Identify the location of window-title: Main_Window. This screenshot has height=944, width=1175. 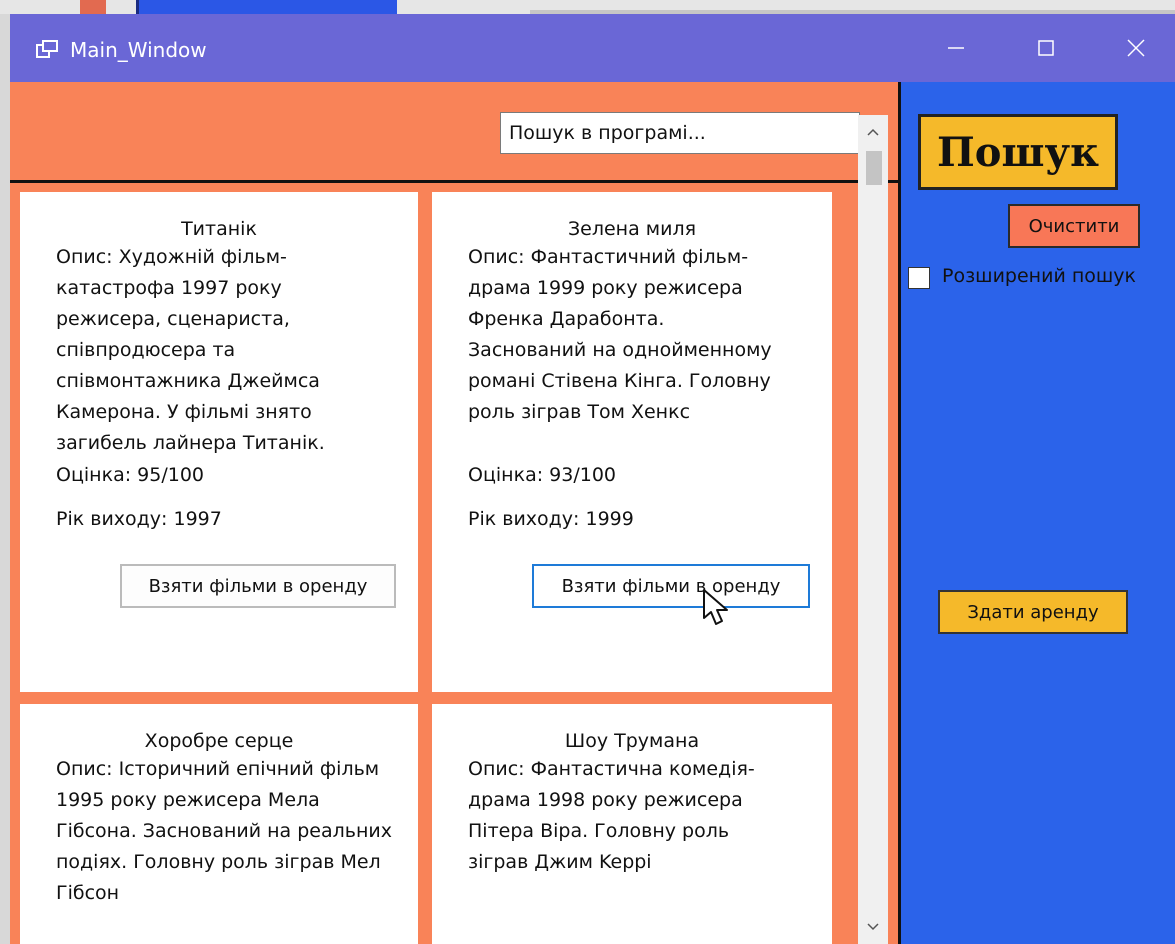
(138, 50).